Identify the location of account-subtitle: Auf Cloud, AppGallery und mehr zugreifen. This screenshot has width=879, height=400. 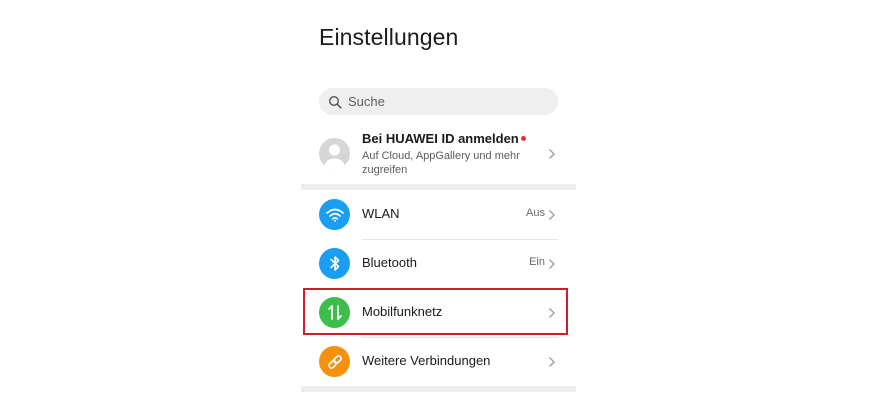
(441, 163).